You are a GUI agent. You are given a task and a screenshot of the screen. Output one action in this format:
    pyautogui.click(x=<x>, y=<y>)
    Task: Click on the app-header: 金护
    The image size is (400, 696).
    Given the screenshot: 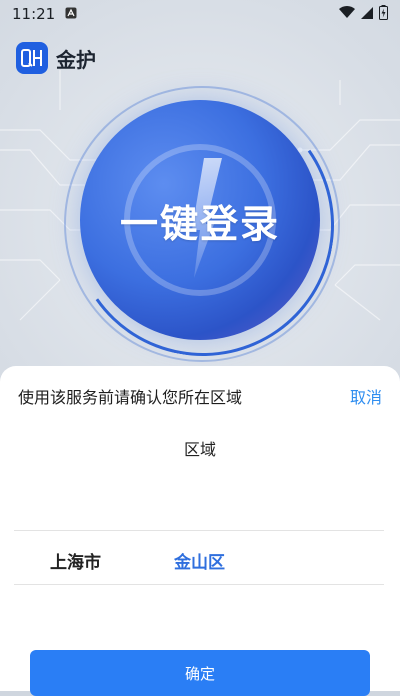 What is the action you would take?
    pyautogui.click(x=56, y=58)
    